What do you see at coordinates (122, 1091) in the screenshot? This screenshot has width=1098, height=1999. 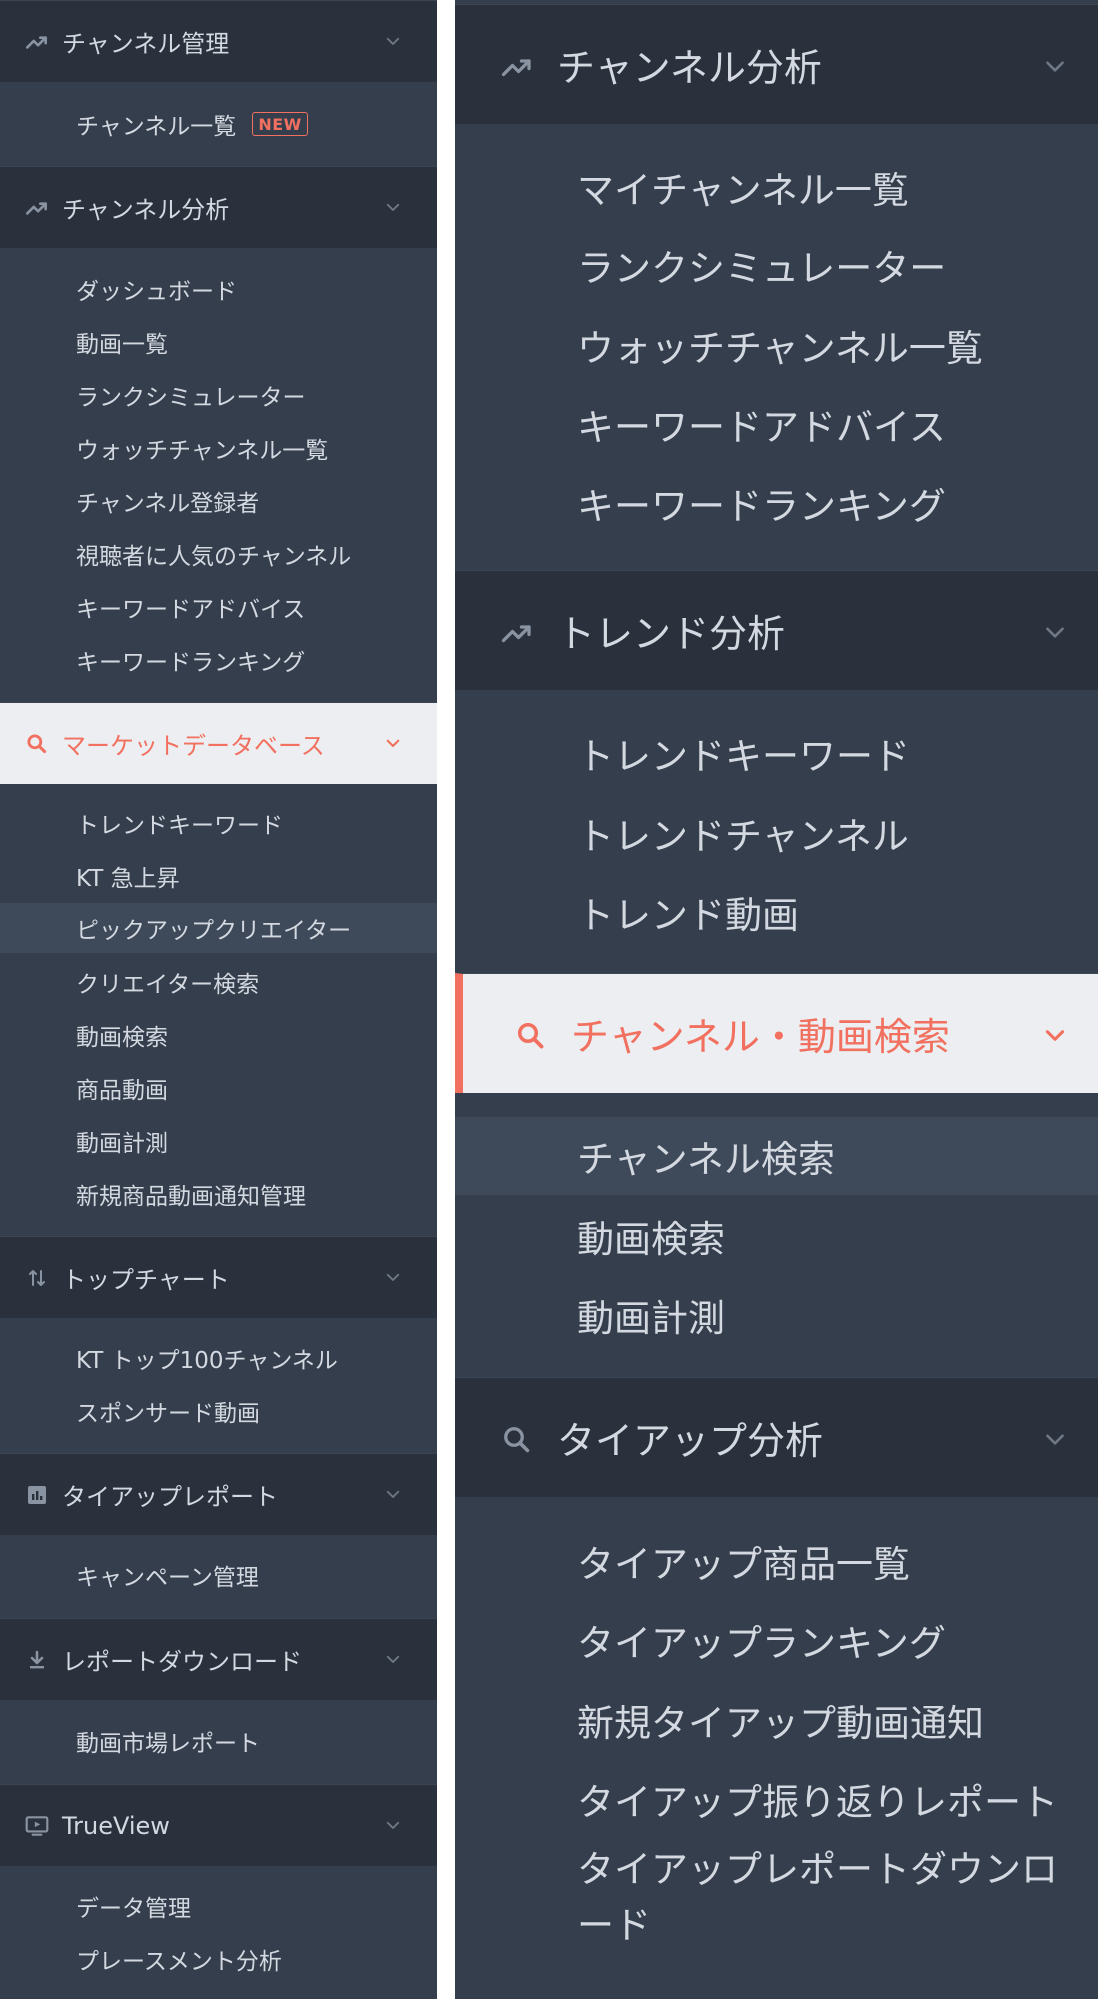 I see `sidebar-item-label: 商品動画` at bounding box center [122, 1091].